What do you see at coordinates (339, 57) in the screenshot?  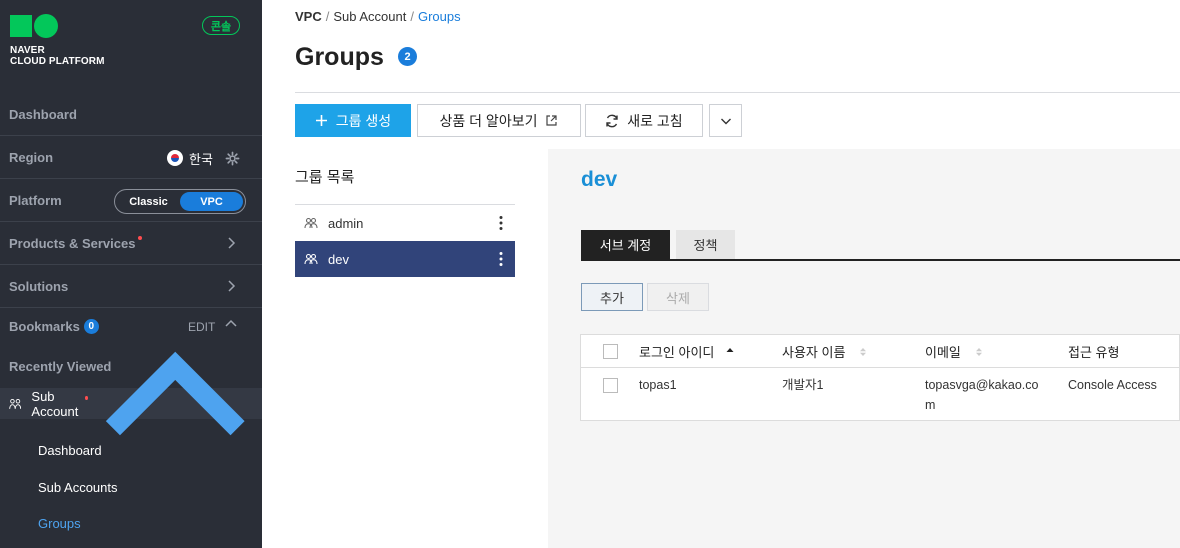 I see `page-title: Groups` at bounding box center [339, 57].